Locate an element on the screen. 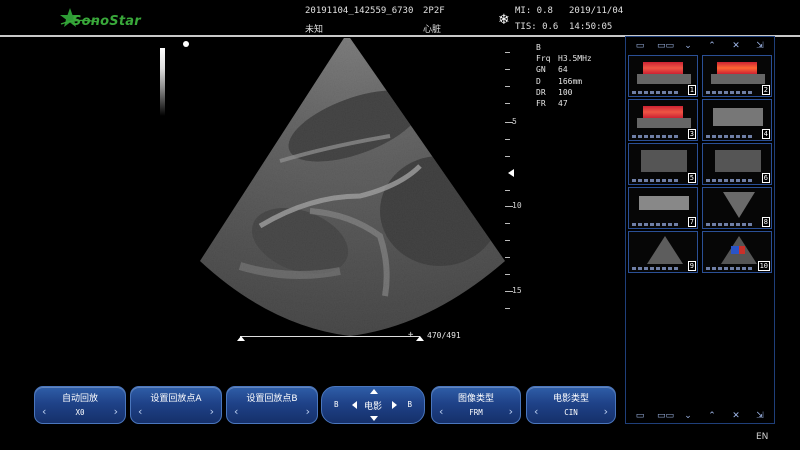 This screenshot has height=450, width=800. button-label: 电影类型 is located at coordinates (570, 399).